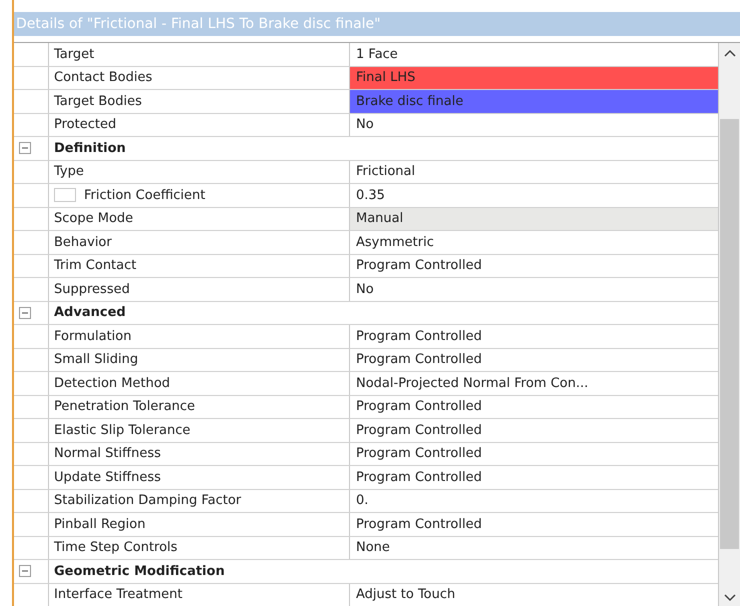 Image resolution: width=740 pixels, height=606 pixels. Describe the element at coordinates (199, 195) in the screenshot. I see `property-name-cell: Friction Coefficient` at that location.